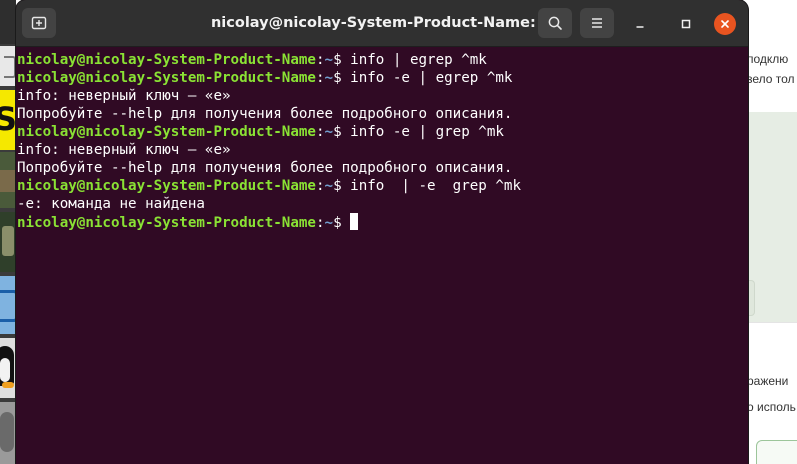 This screenshot has width=797, height=464. What do you see at coordinates (751, 298) in the screenshot?
I see `background-box` at bounding box center [751, 298].